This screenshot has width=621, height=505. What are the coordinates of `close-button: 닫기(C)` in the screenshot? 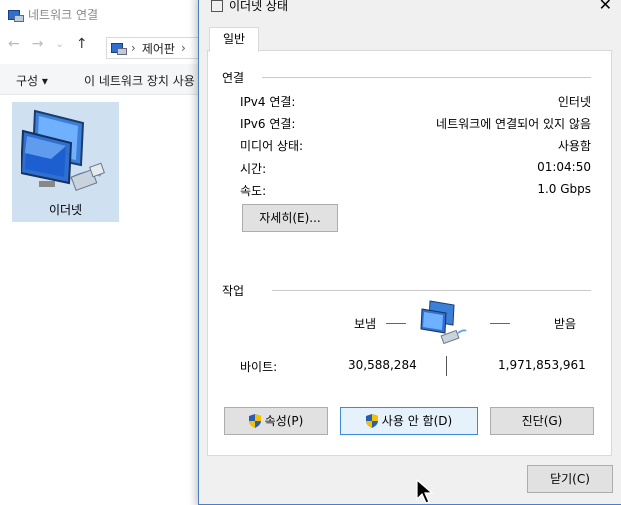 It's located at (570, 479).